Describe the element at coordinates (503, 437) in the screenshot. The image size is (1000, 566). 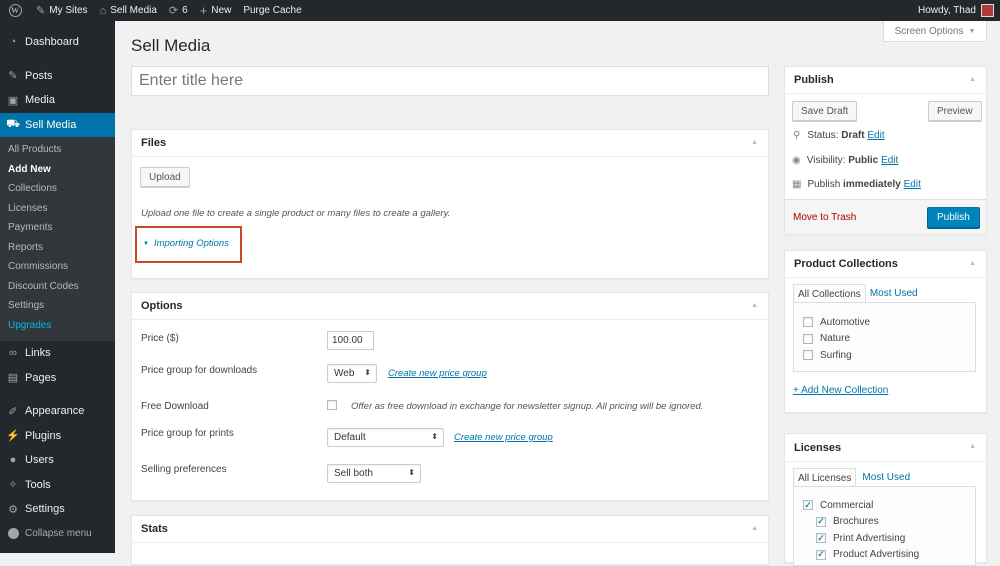
I see `create-print-price-group-link: Create new price group` at that location.